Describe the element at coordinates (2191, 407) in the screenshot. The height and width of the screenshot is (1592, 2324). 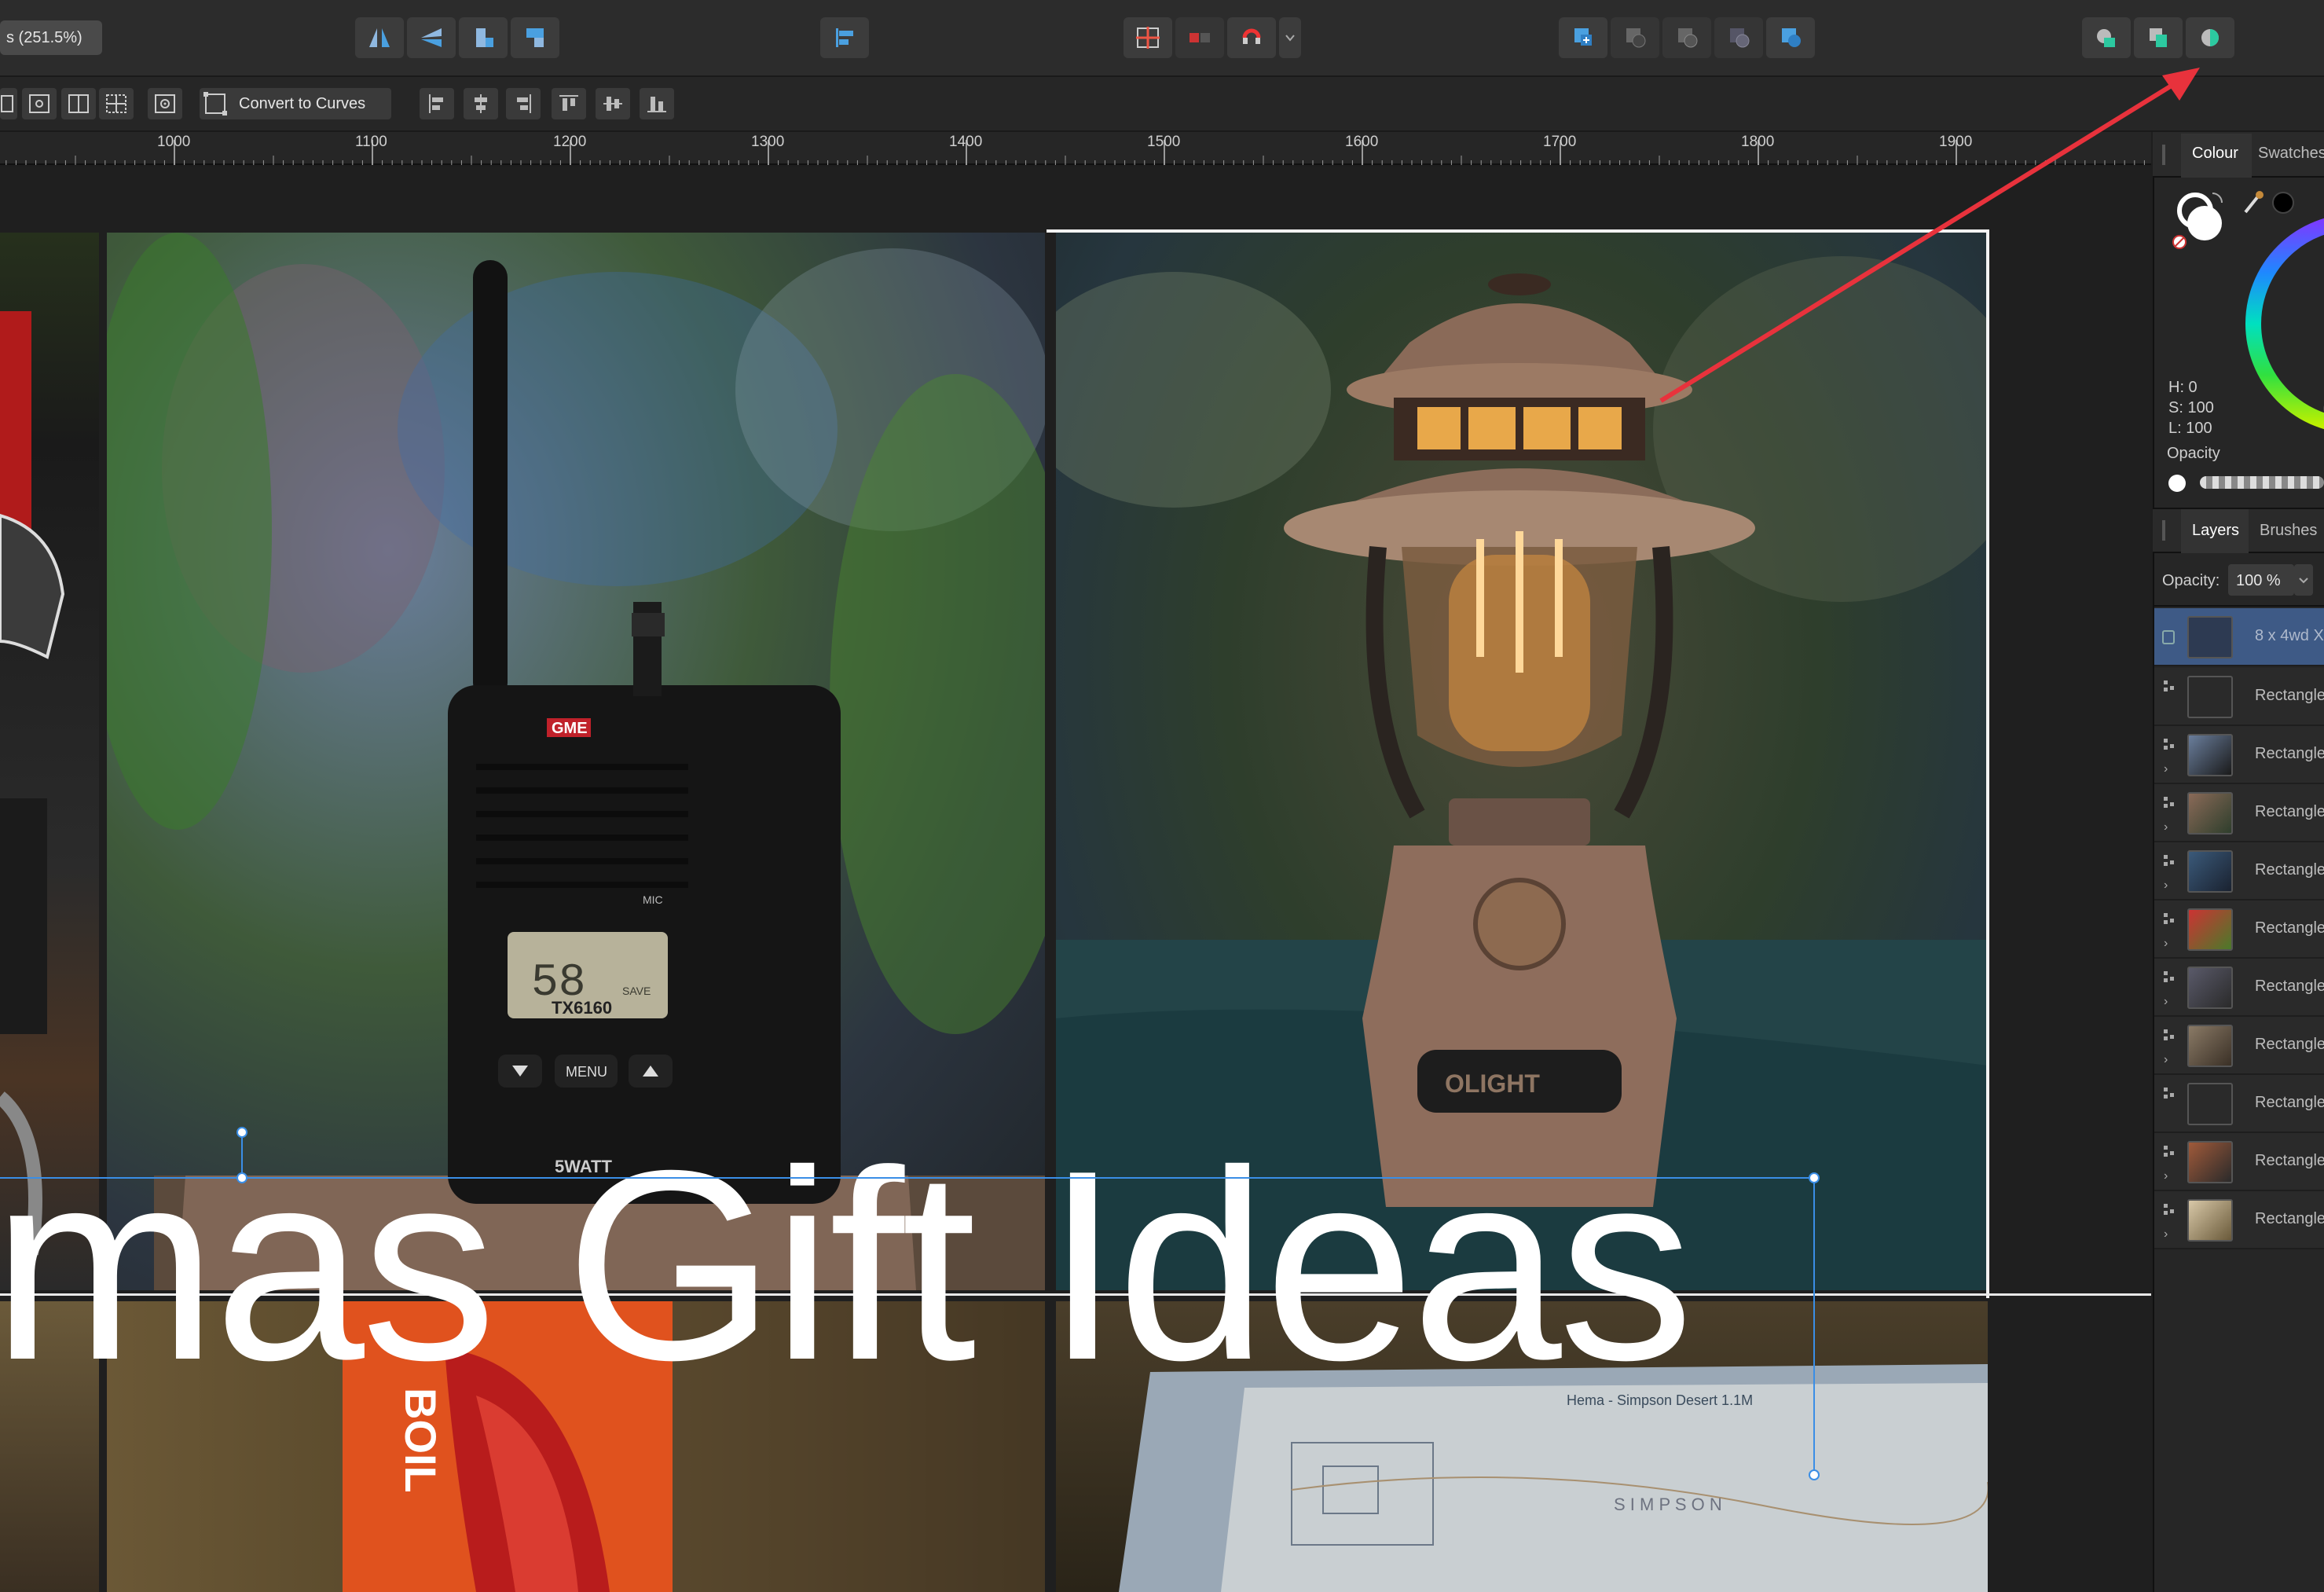
I see `hsl-s-value: S: 100` at that location.